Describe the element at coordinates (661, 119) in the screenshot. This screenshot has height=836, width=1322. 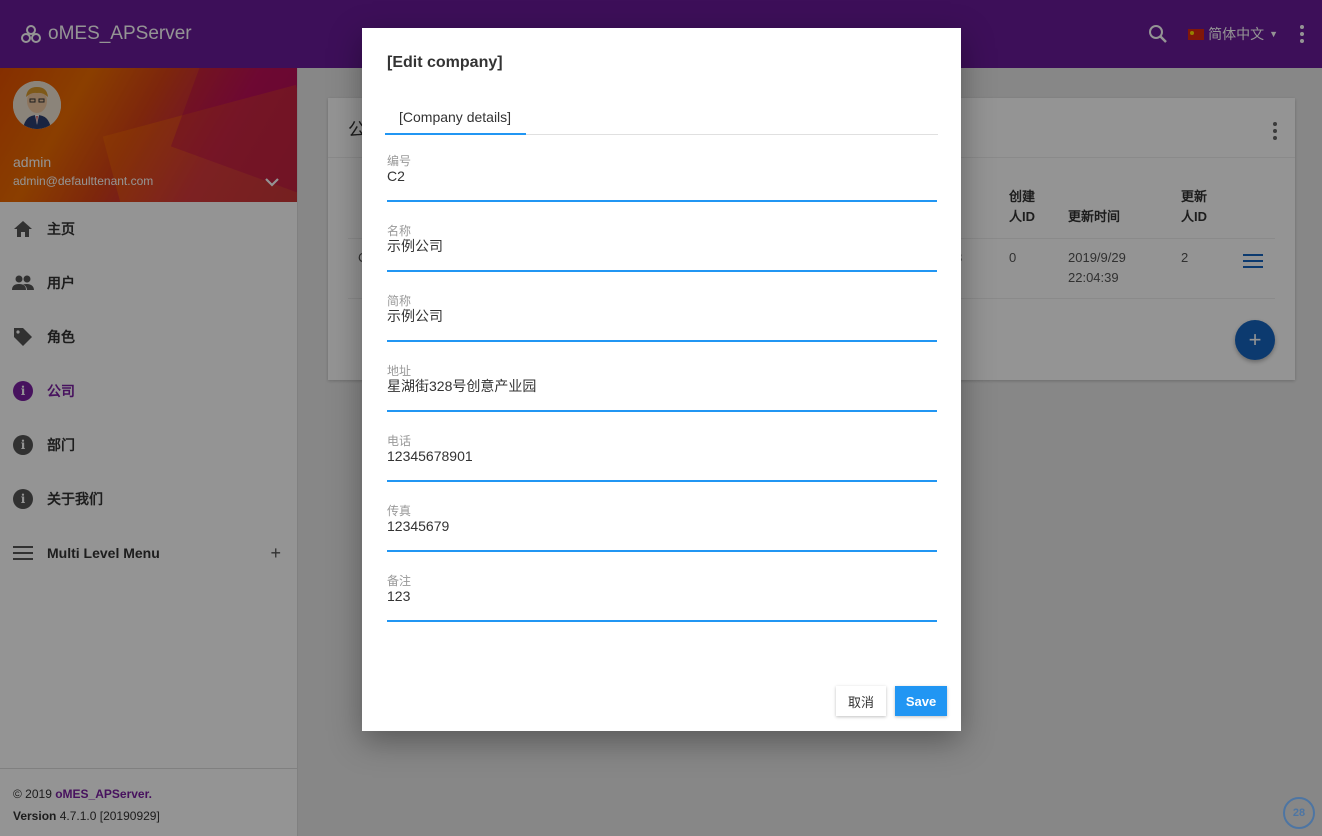
I see `dialog-tabs: [Company details]` at that location.